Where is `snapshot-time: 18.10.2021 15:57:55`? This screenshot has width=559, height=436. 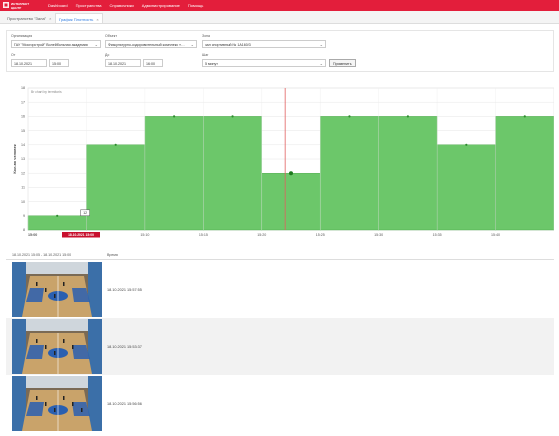
snapshot-time: 18.10.2021 15:57:55 is located at coordinates (124, 290).